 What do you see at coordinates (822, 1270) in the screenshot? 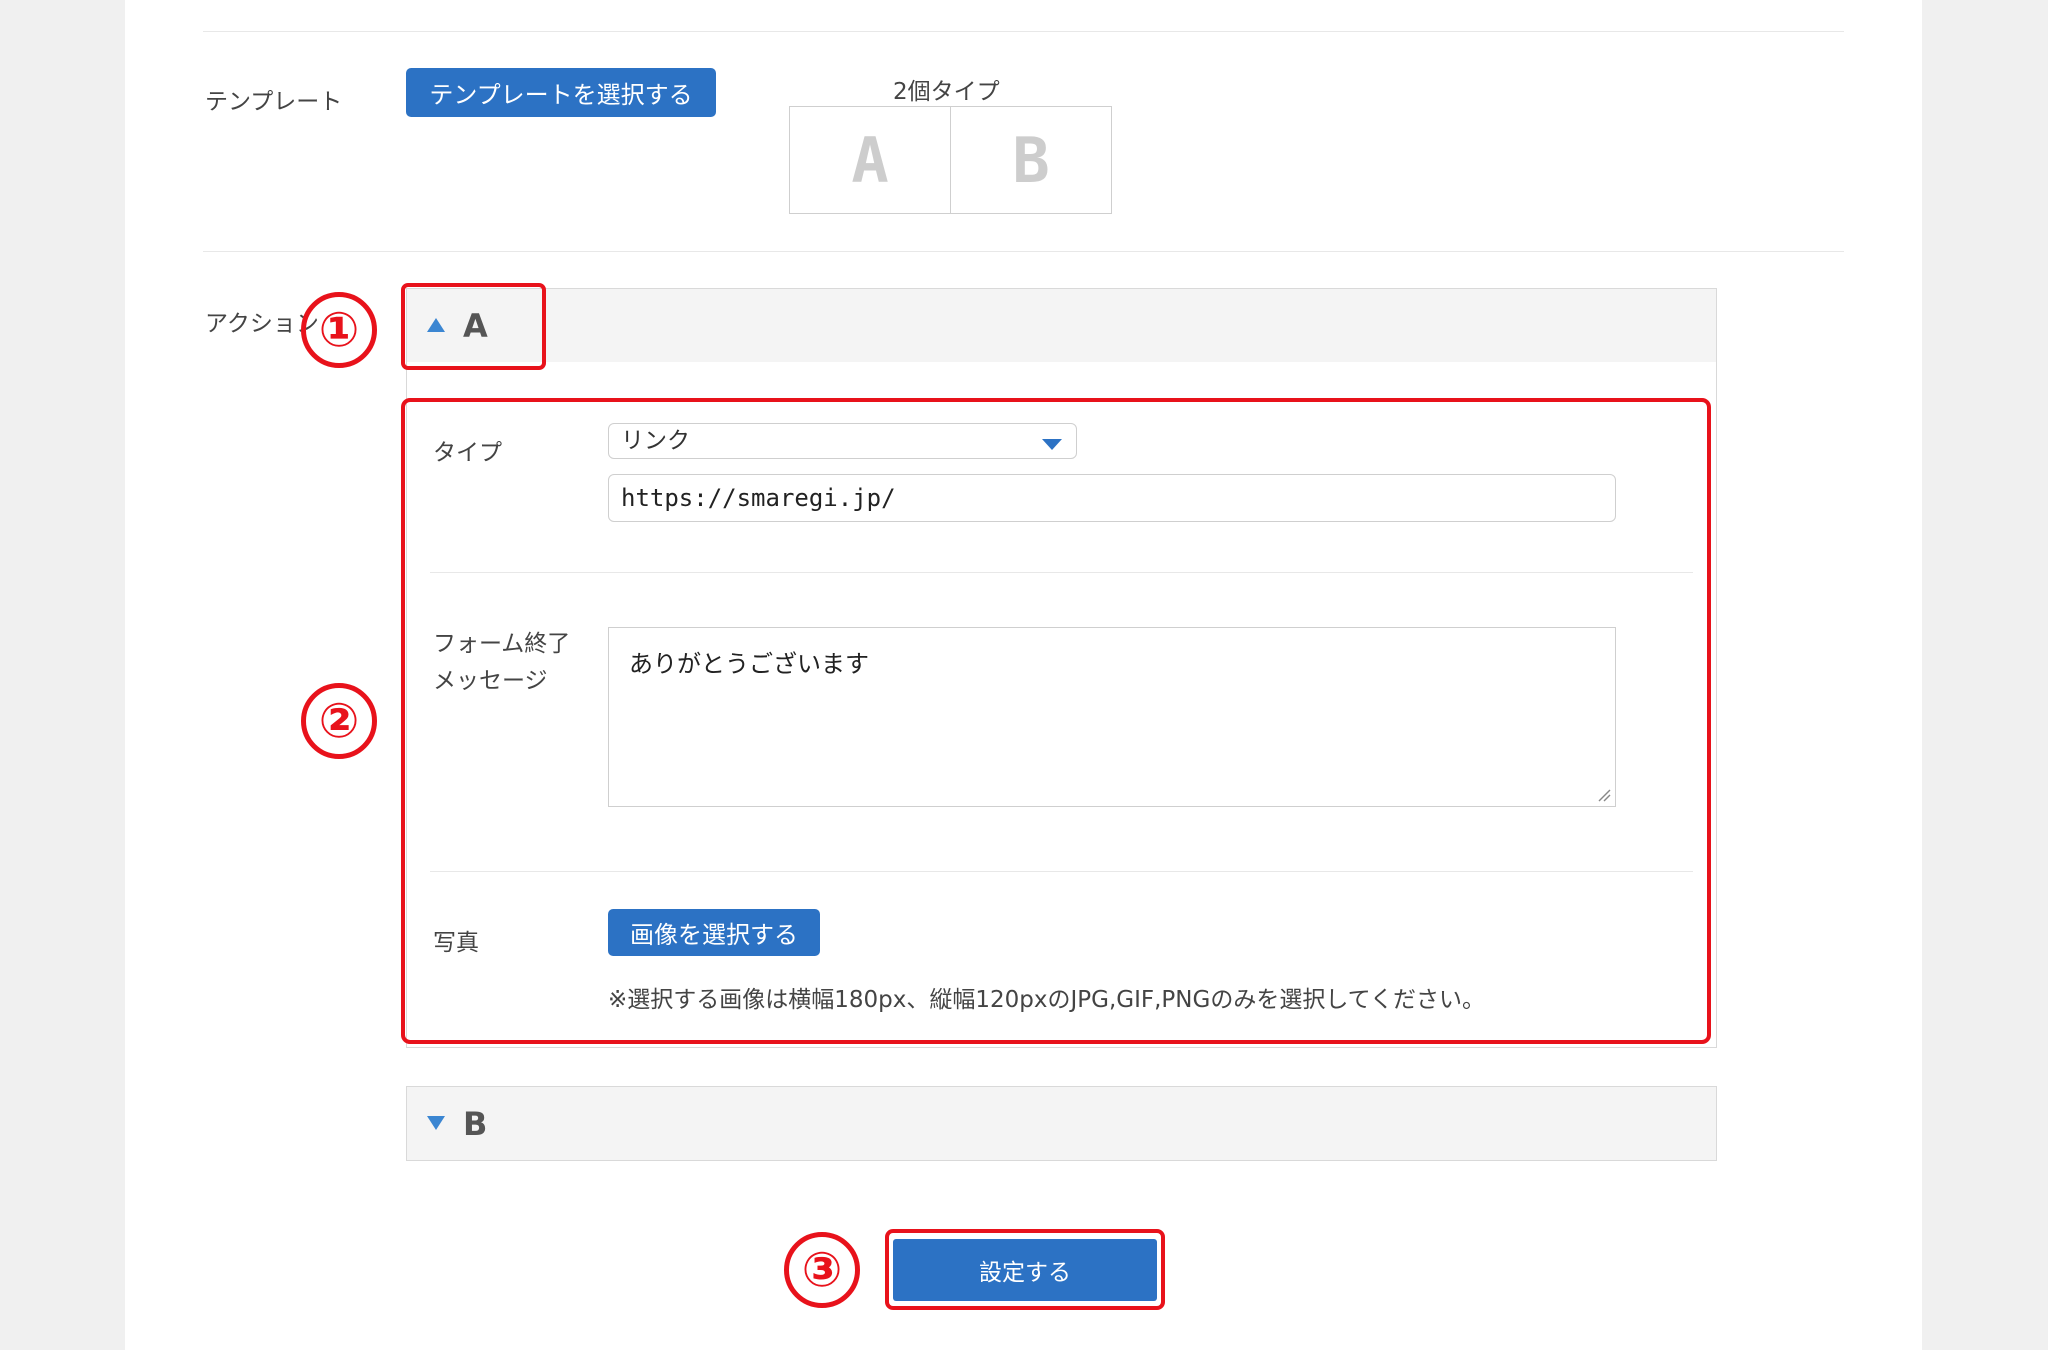
I see `callout-3: ③` at bounding box center [822, 1270].